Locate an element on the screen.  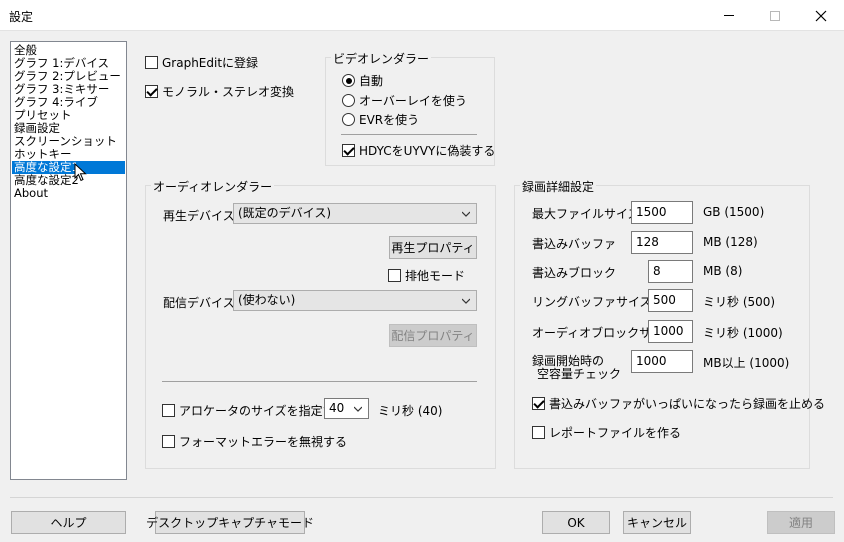
apply-button: 適用 is located at coordinates (801, 522).